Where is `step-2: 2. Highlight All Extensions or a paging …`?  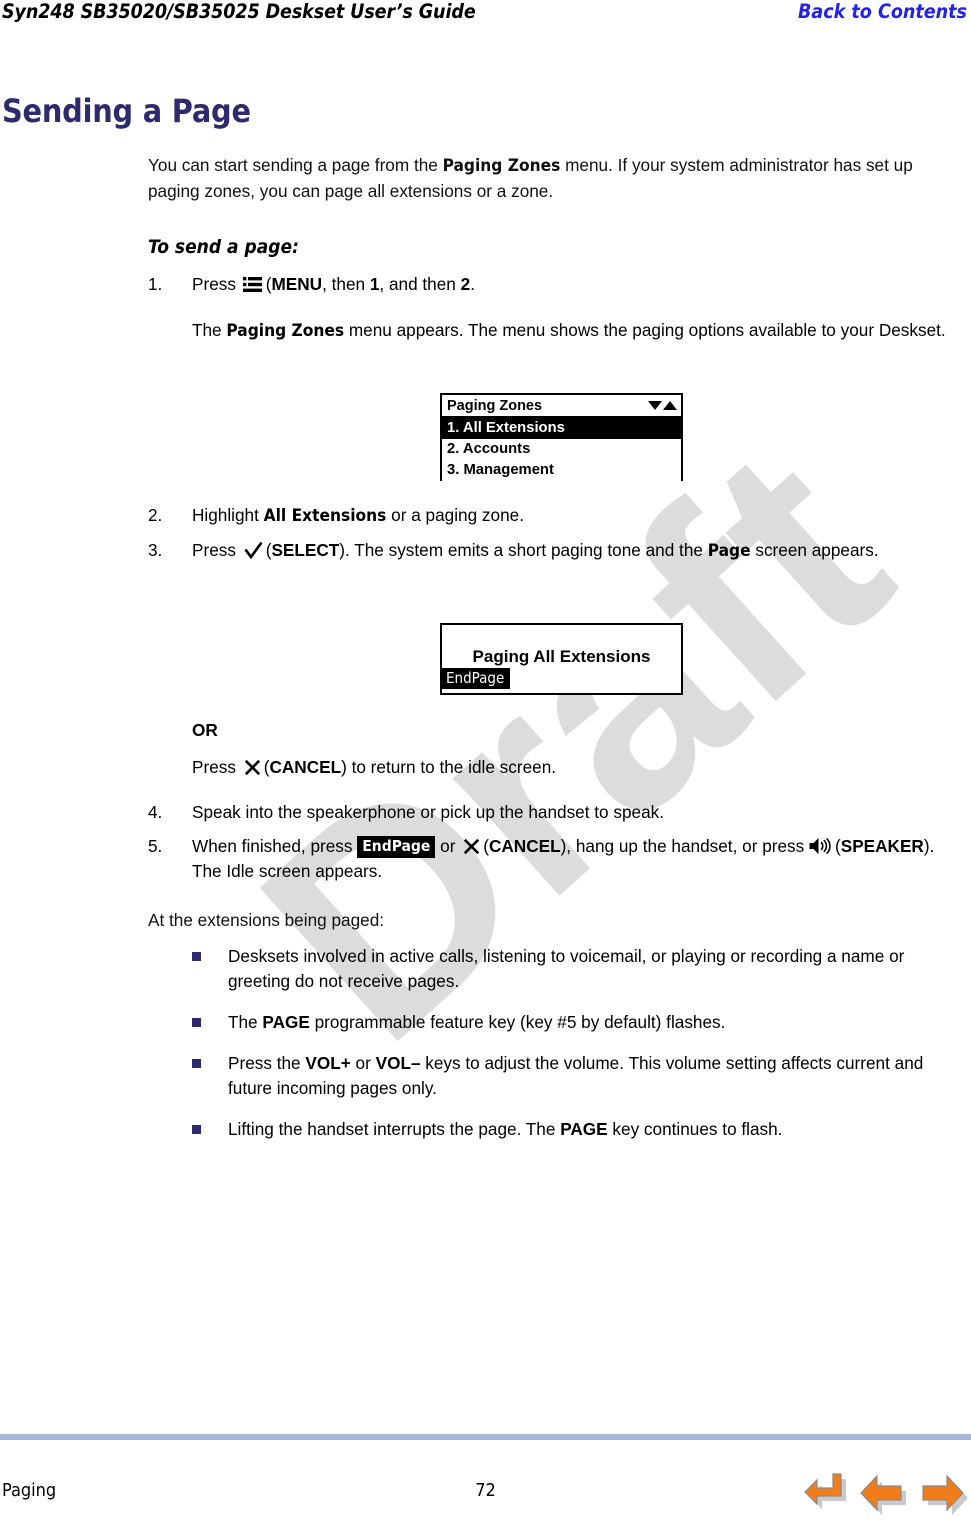 step-2: 2. Highlight All Extensions or a paging … is located at coordinates (548, 516).